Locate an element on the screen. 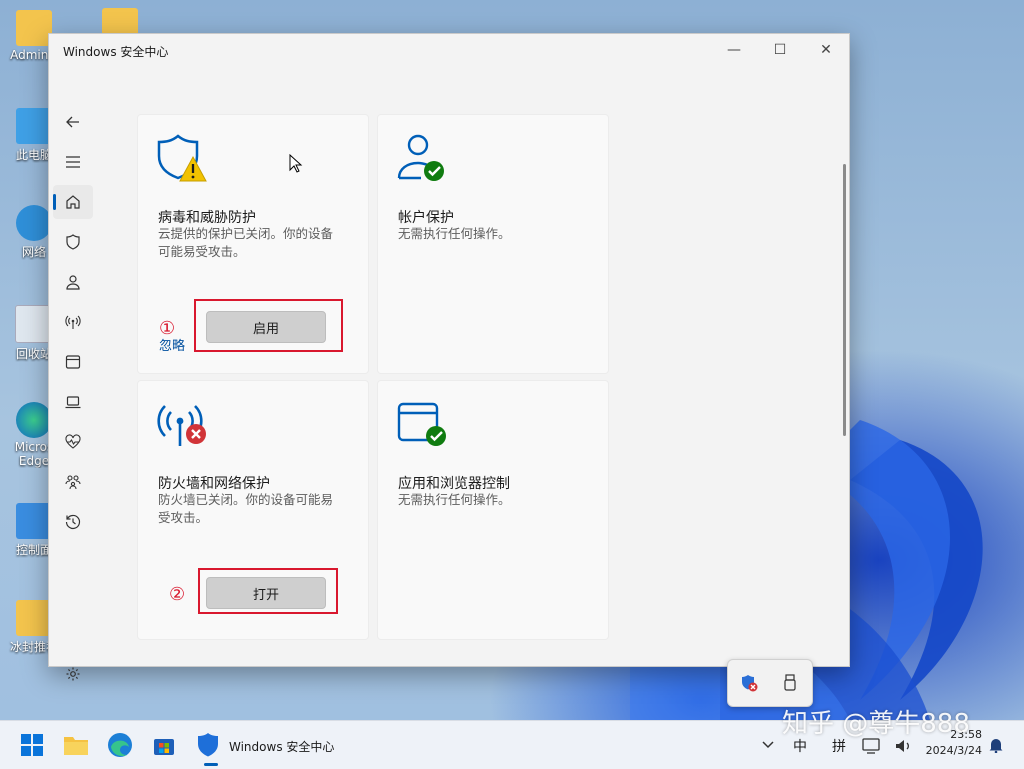 This screenshot has height=769, width=1024. nav-family-options is located at coordinates (73, 482).